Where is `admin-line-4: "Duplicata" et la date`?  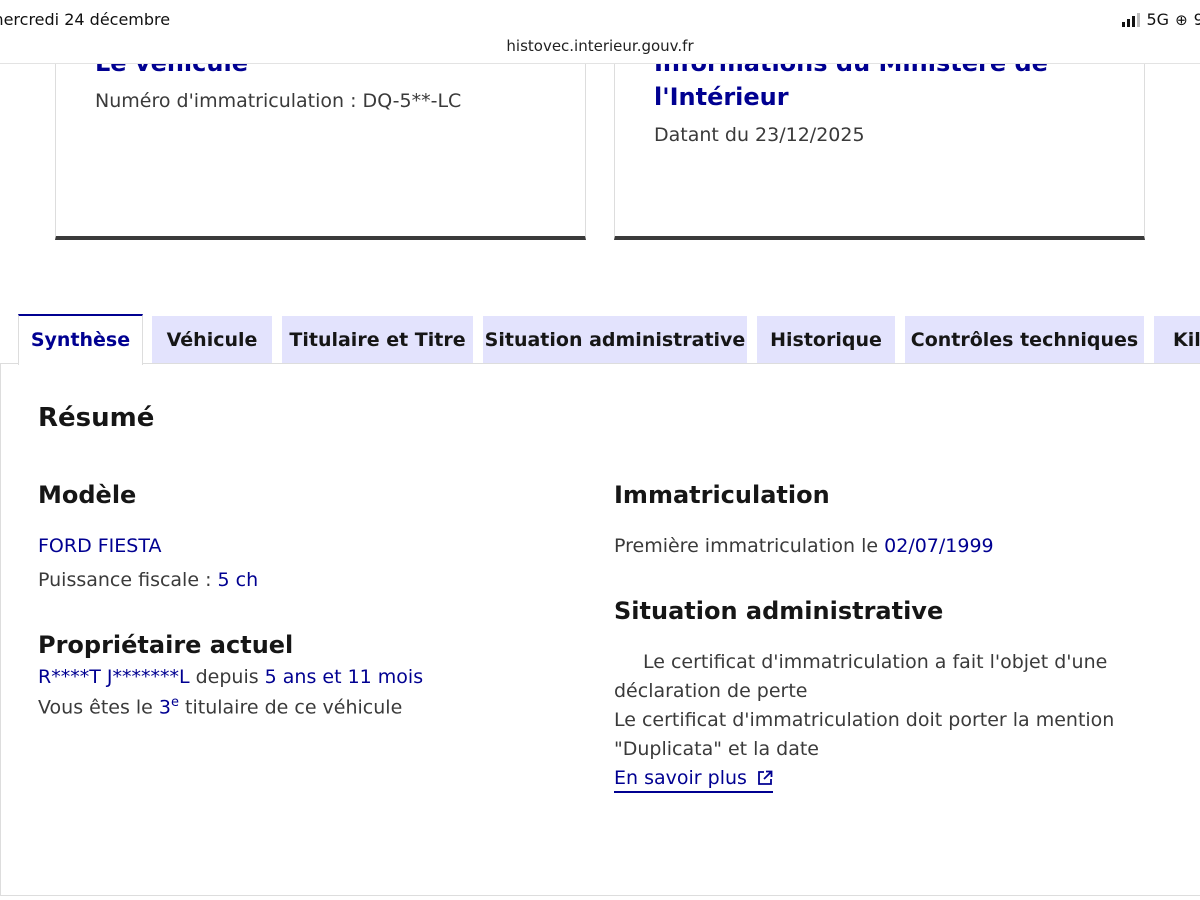
admin-line-4: "Duplicata" et la date is located at coordinates (716, 749).